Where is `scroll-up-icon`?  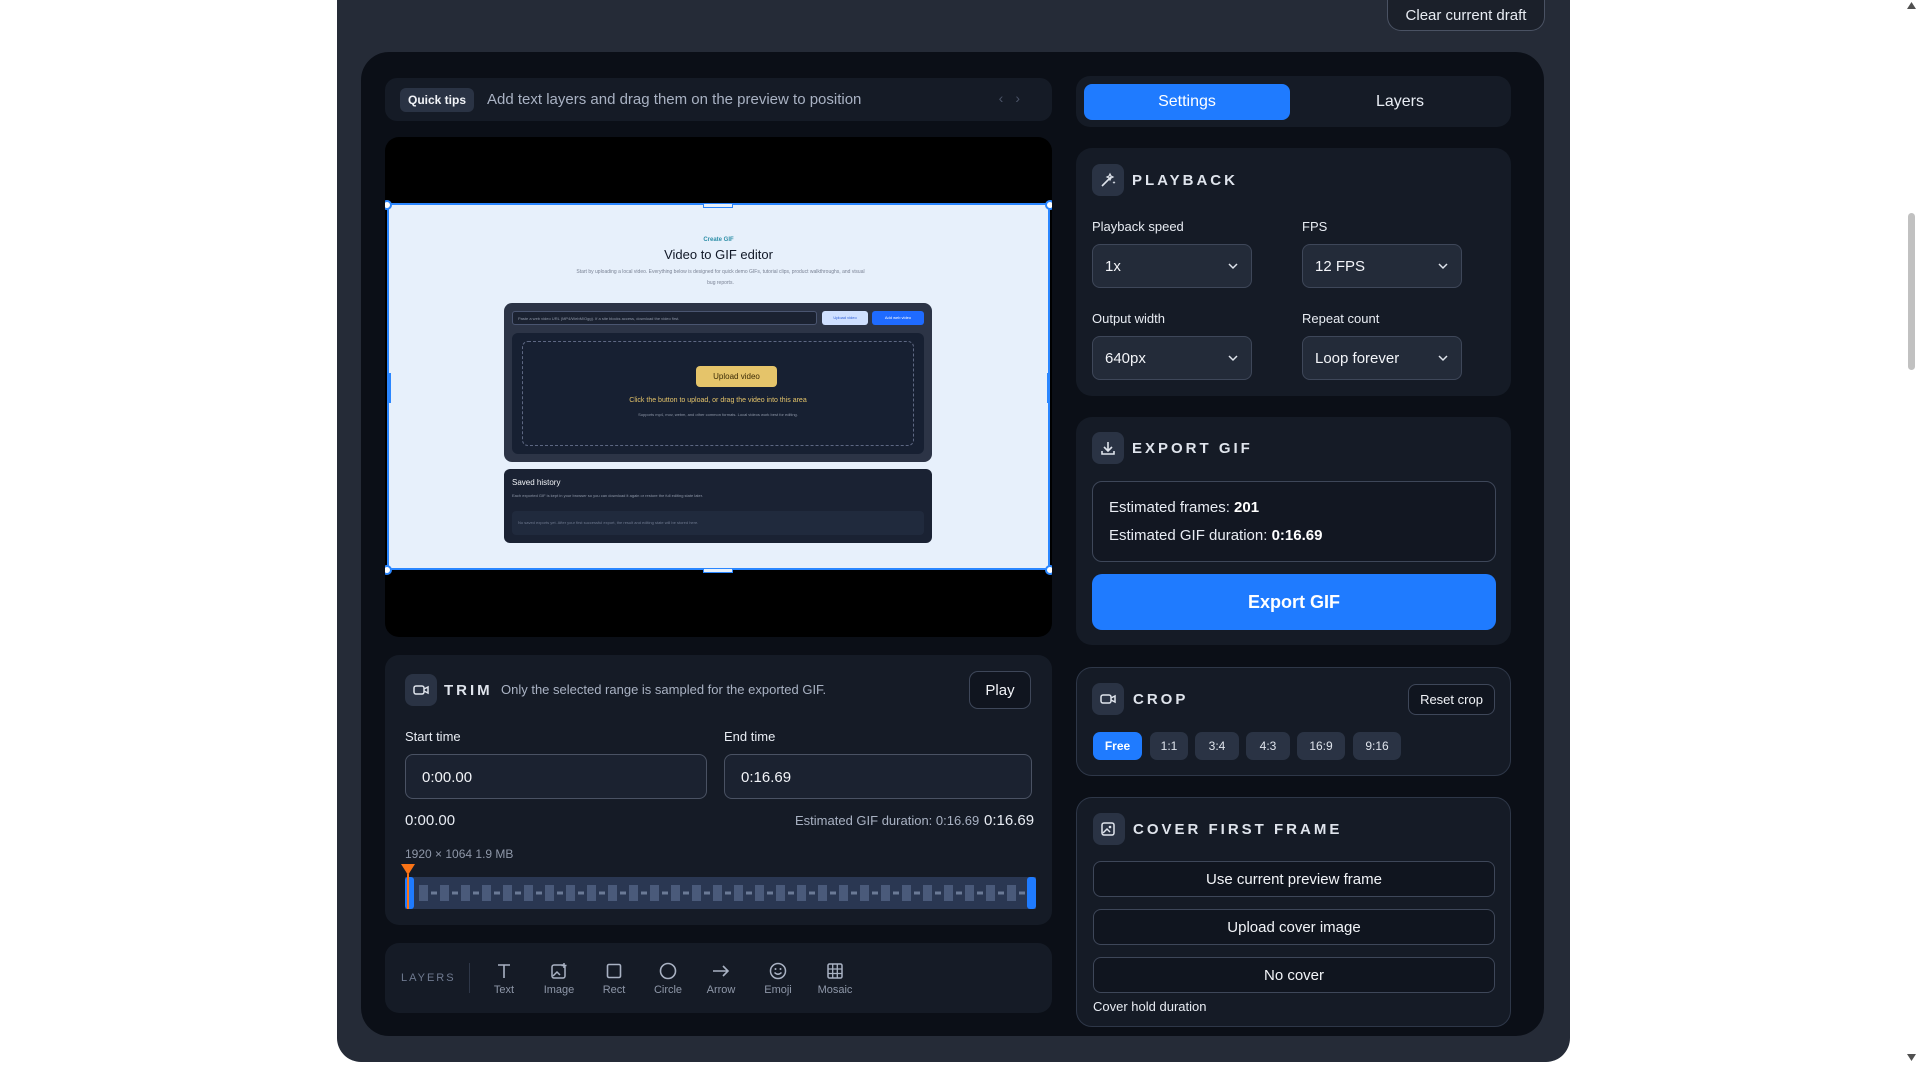
scroll-up-icon is located at coordinates (1911, 5).